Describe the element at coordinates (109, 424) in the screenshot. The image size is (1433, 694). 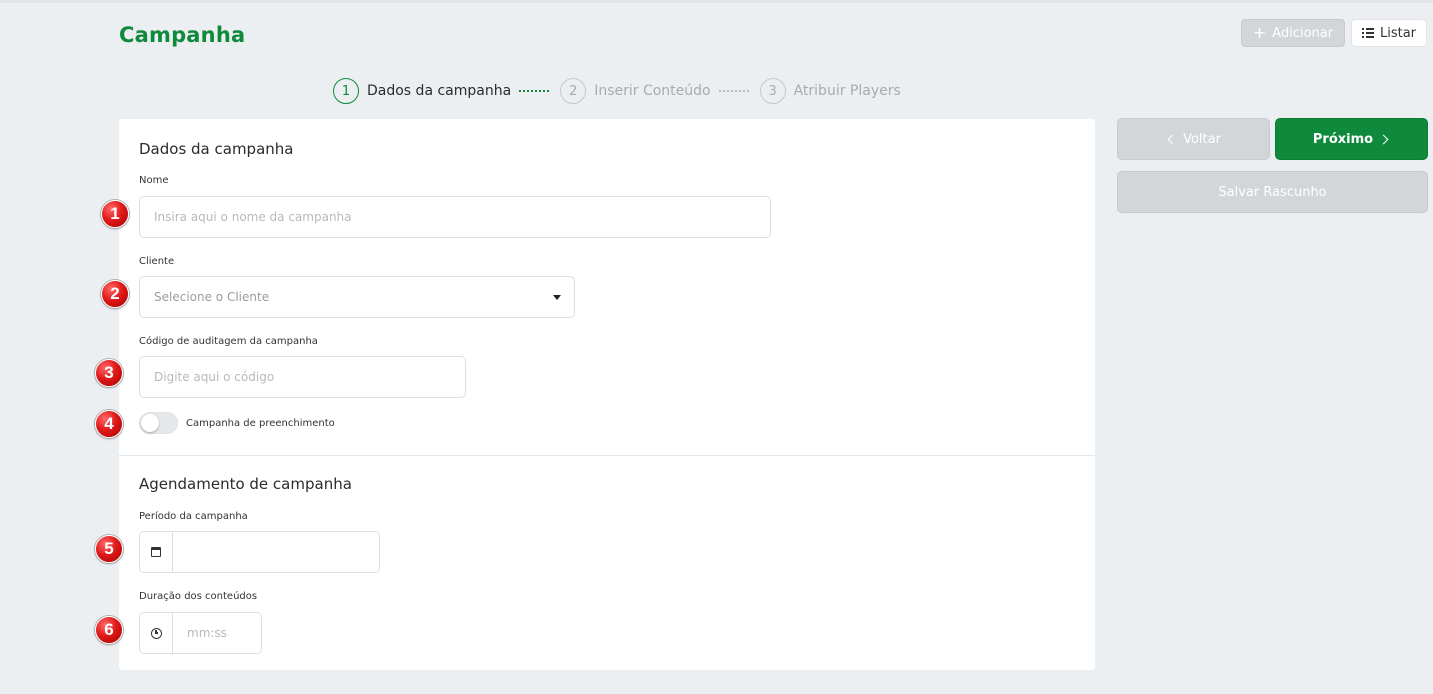
I see `annotation-marker: 4` at that location.